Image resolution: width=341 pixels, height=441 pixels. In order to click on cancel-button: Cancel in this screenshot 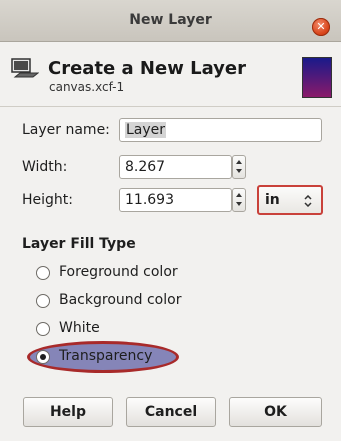, I will do `click(171, 412)`.